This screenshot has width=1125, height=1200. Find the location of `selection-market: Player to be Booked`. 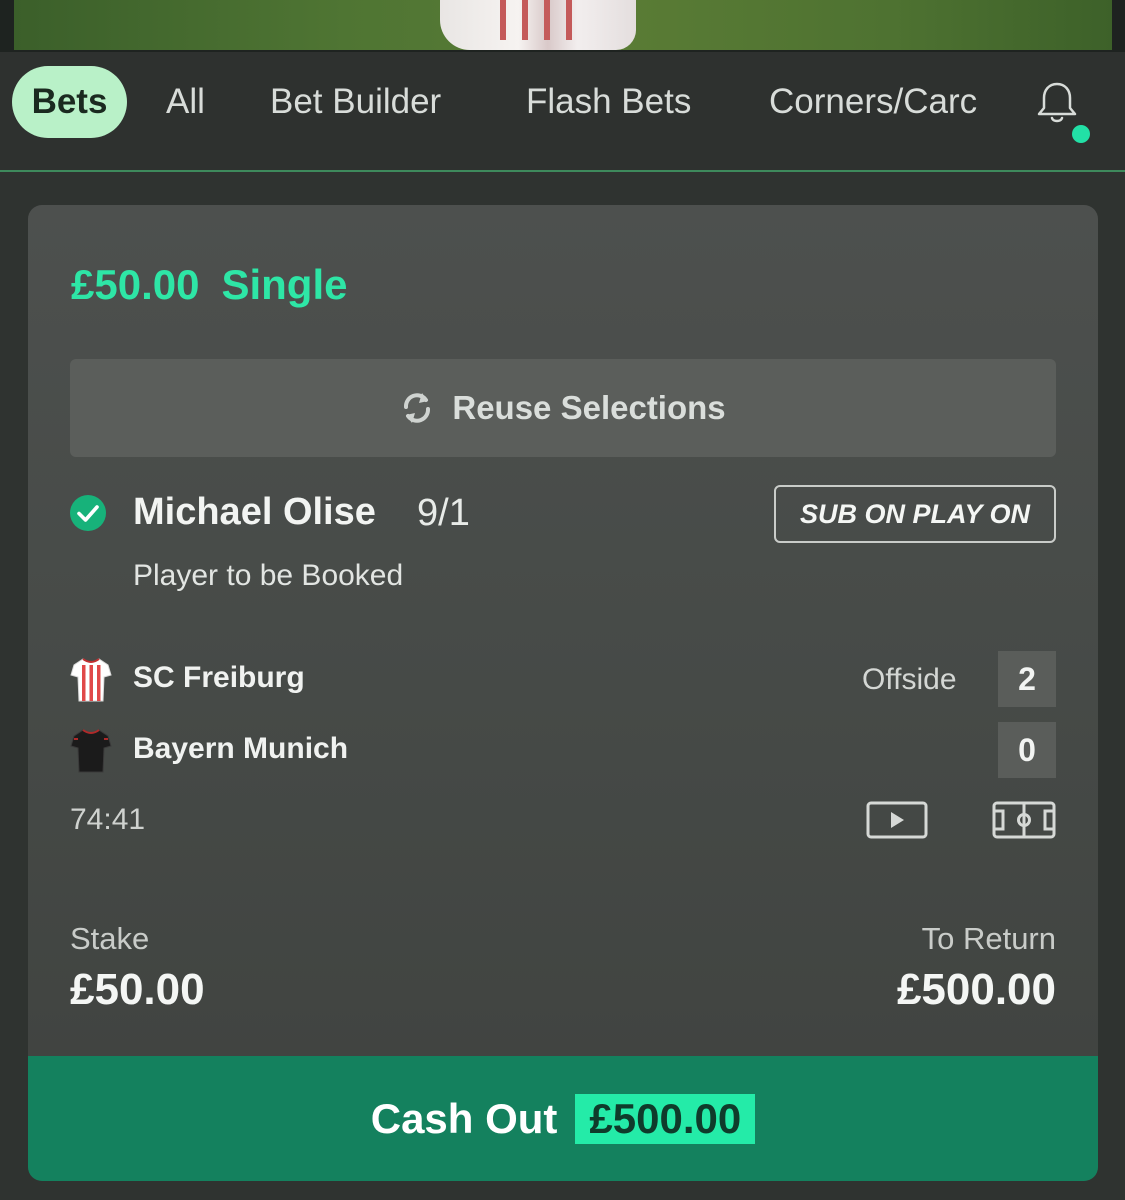

selection-market: Player to be Booked is located at coordinates (268, 575).